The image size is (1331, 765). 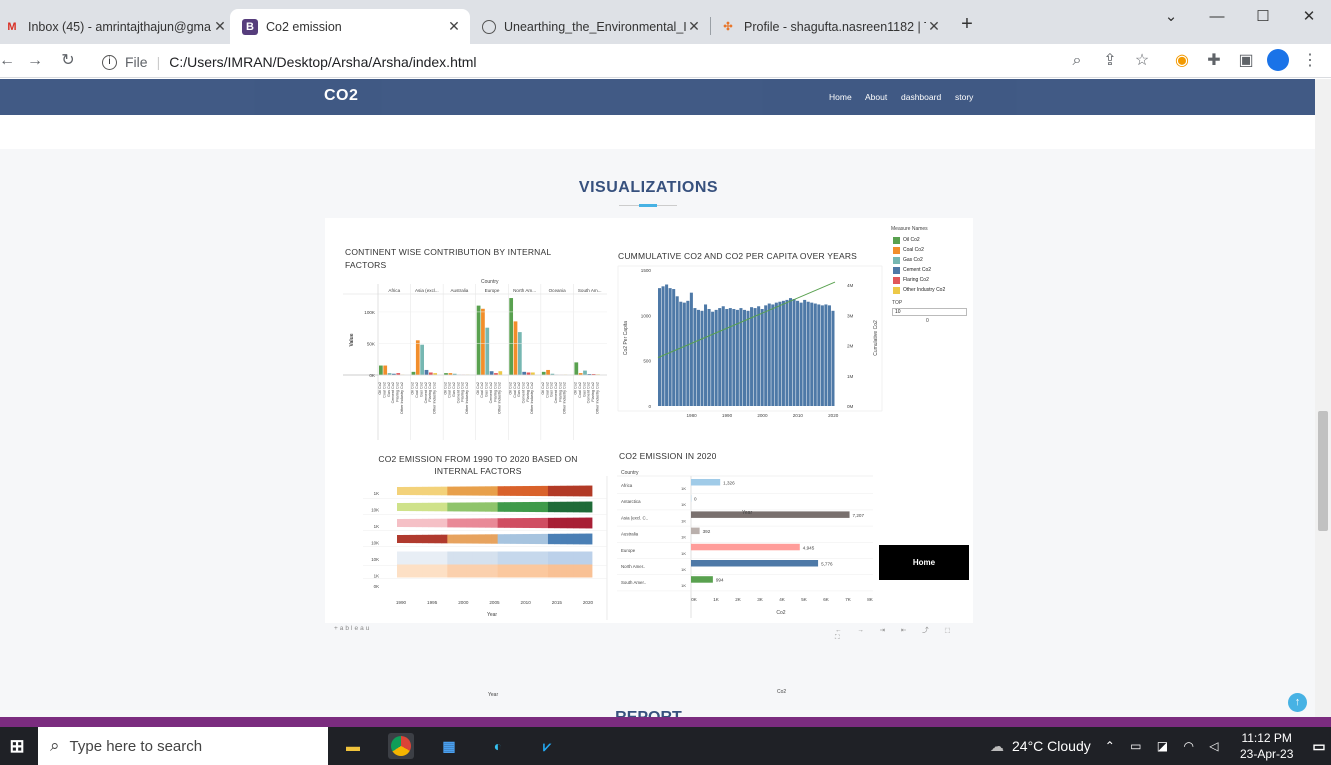 I want to click on profile-avatar, so click(x=1278, y=60).